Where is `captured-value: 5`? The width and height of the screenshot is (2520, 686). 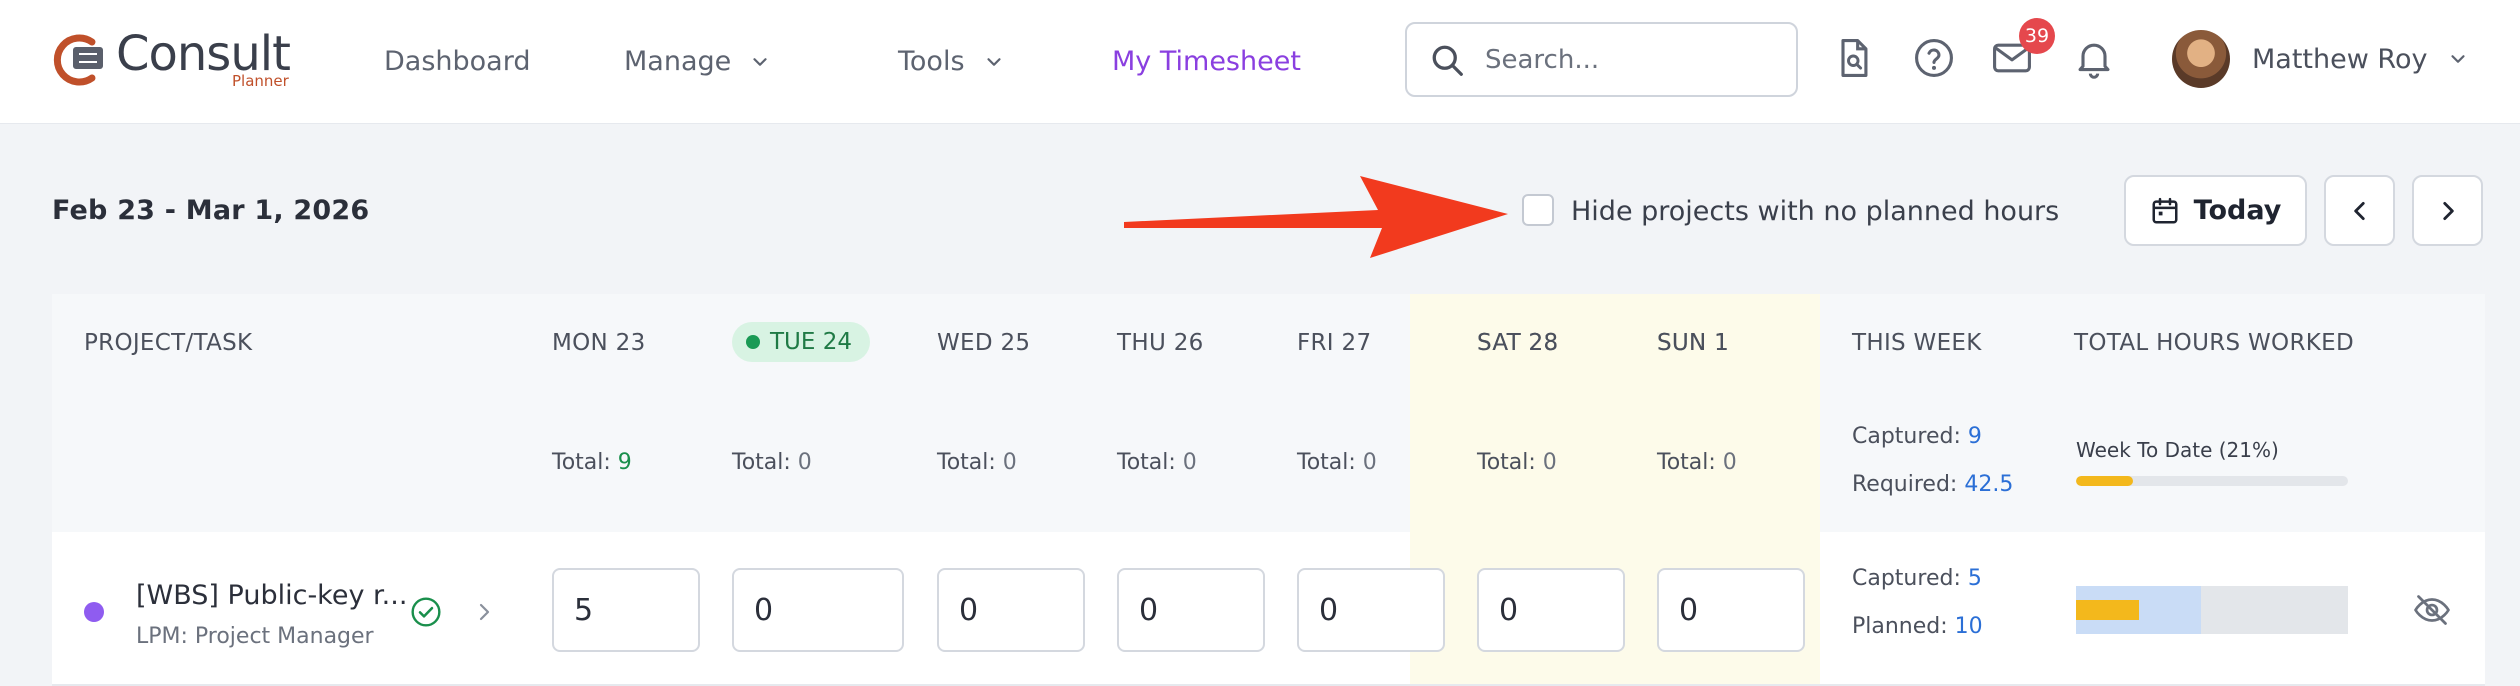 captured-value: 5 is located at coordinates (1974, 578).